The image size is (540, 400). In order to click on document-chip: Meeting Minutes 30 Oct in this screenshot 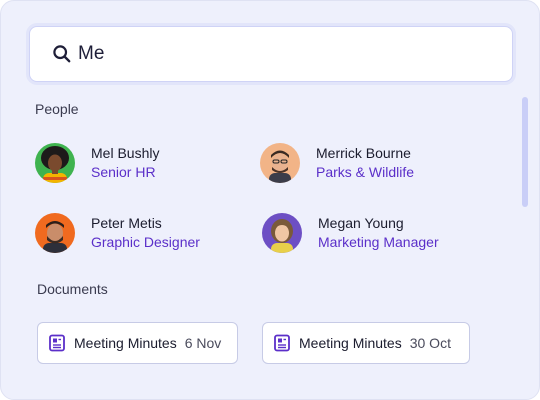, I will do `click(366, 343)`.